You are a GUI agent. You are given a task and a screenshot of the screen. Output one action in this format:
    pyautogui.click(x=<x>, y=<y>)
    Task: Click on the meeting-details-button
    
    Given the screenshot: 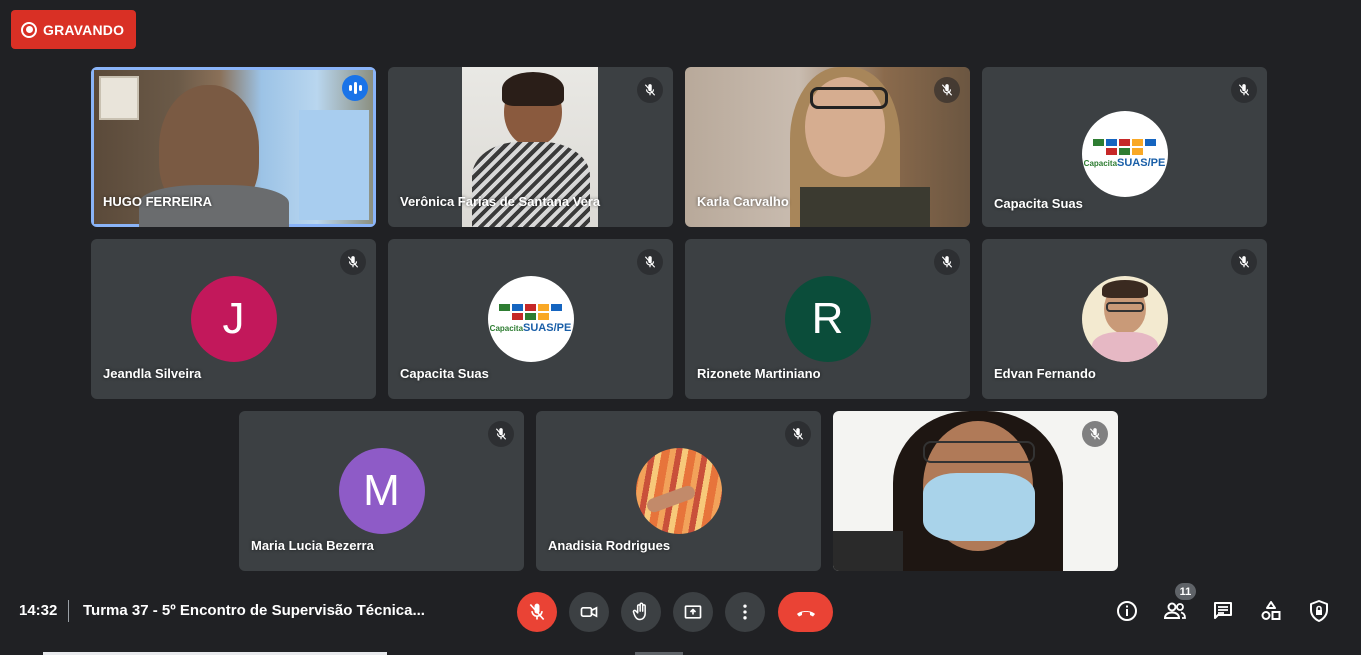 What is the action you would take?
    pyautogui.click(x=1127, y=611)
    